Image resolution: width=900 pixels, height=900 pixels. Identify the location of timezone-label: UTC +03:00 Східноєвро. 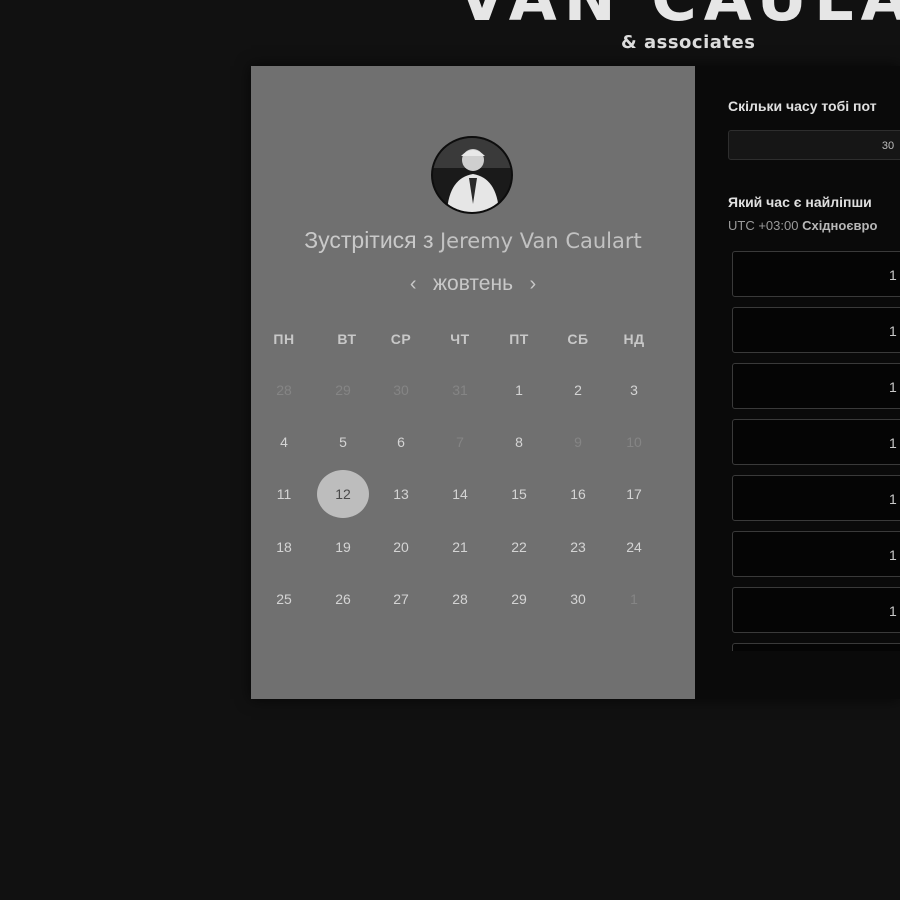
(802, 225).